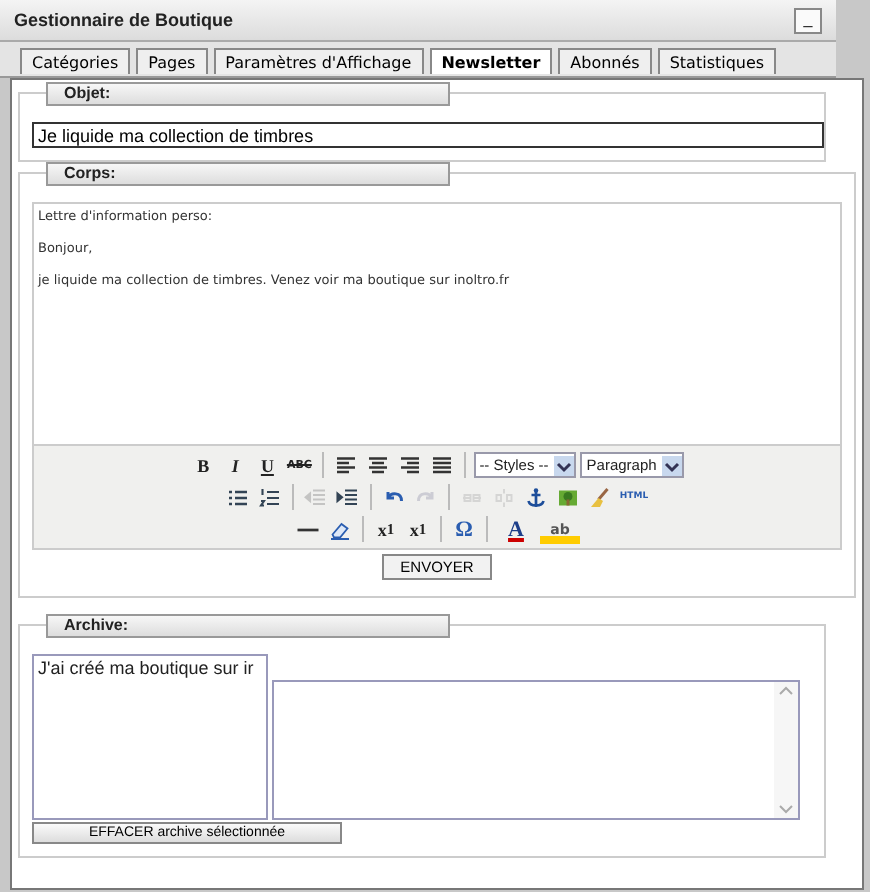 Image resolution: width=870 pixels, height=892 pixels. What do you see at coordinates (808, 20) in the screenshot?
I see `minimize-button: _` at bounding box center [808, 20].